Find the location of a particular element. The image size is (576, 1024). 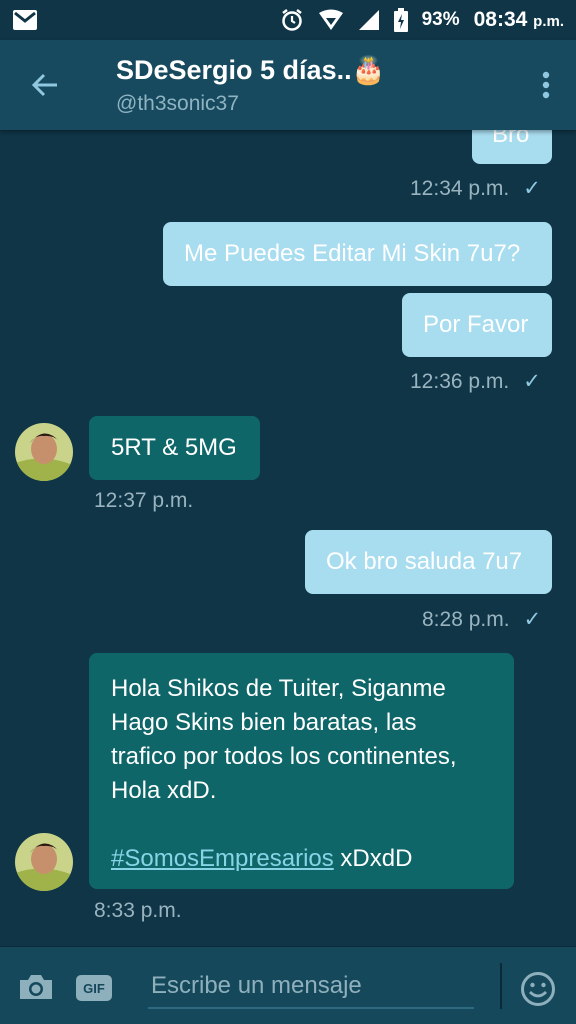

message-text: 5RT & 5MG is located at coordinates (174, 447).